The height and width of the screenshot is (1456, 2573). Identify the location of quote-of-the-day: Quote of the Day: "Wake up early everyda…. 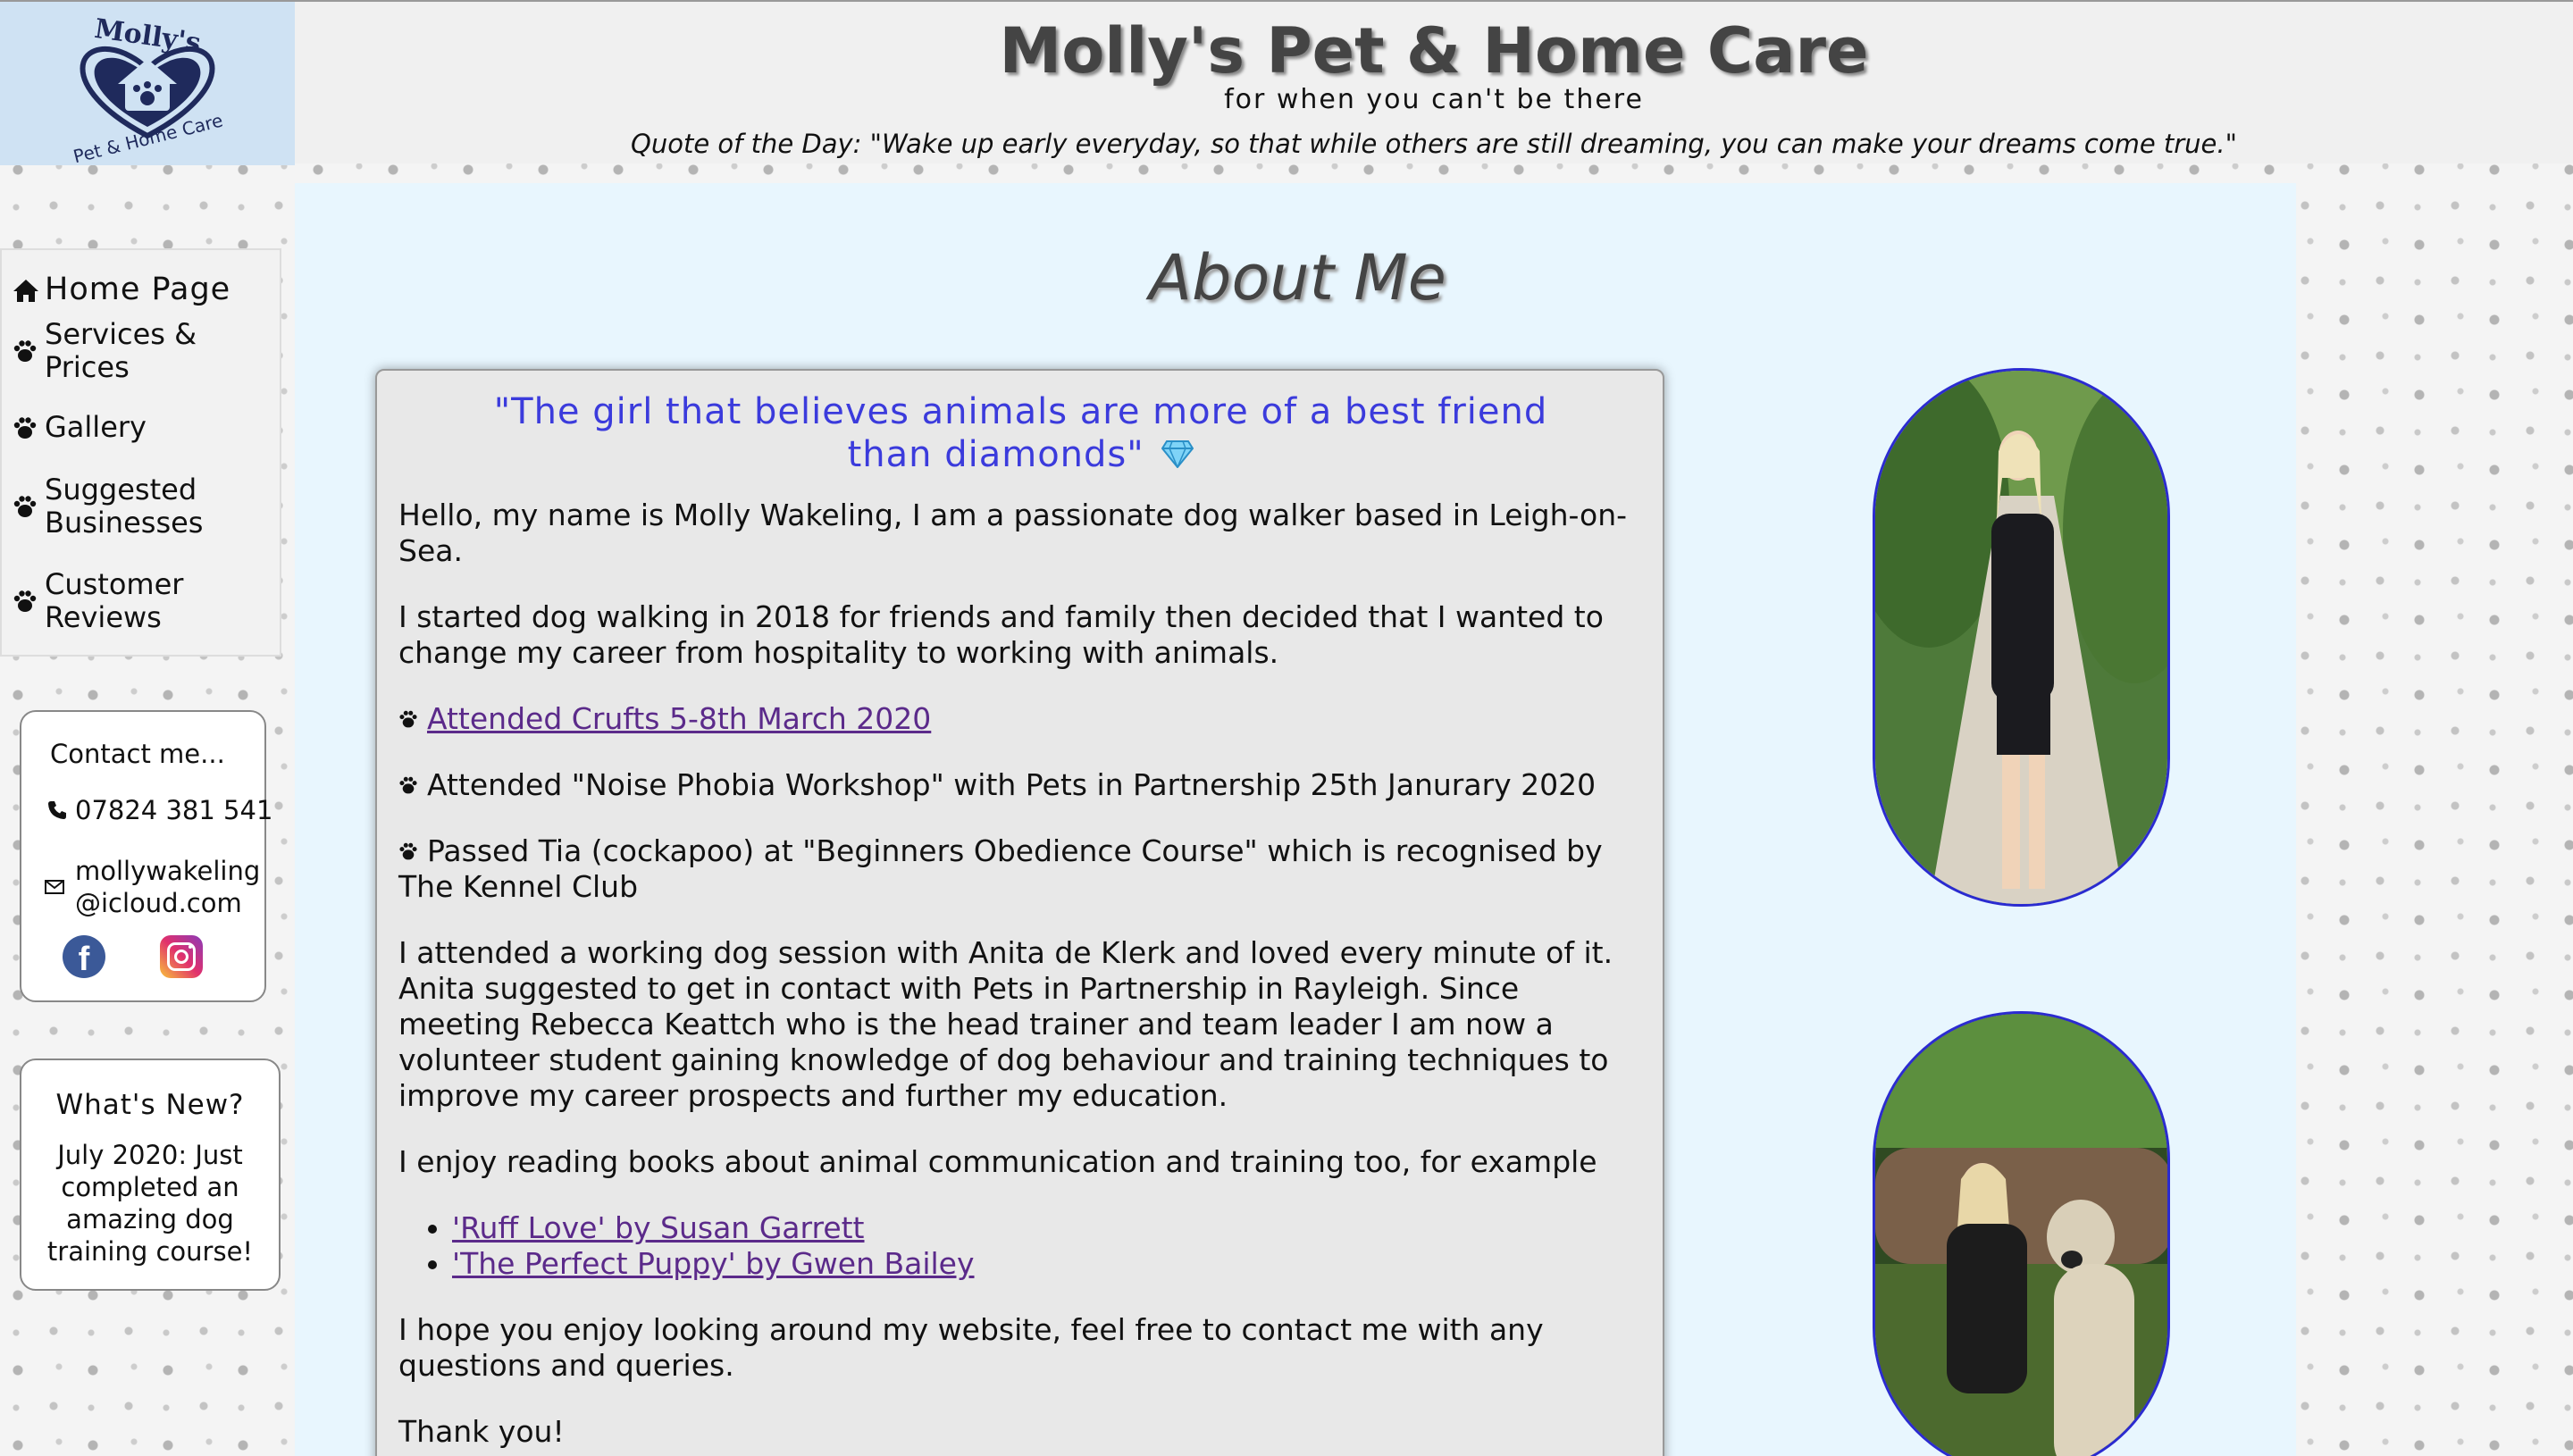
(1434, 144).